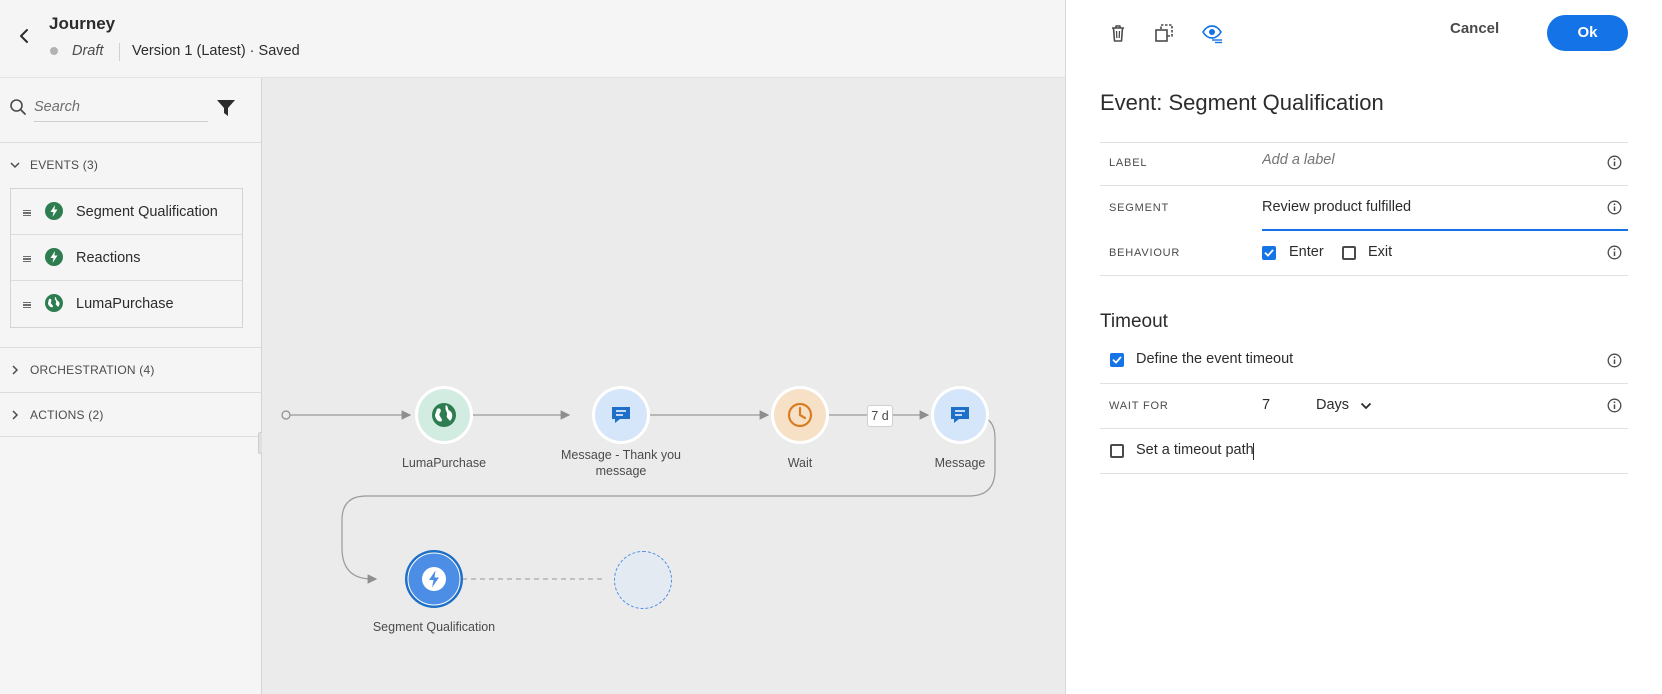 The height and width of the screenshot is (694, 1662). What do you see at coordinates (1242, 102) in the screenshot?
I see `panel-title: Event: Segment Qualification` at bounding box center [1242, 102].